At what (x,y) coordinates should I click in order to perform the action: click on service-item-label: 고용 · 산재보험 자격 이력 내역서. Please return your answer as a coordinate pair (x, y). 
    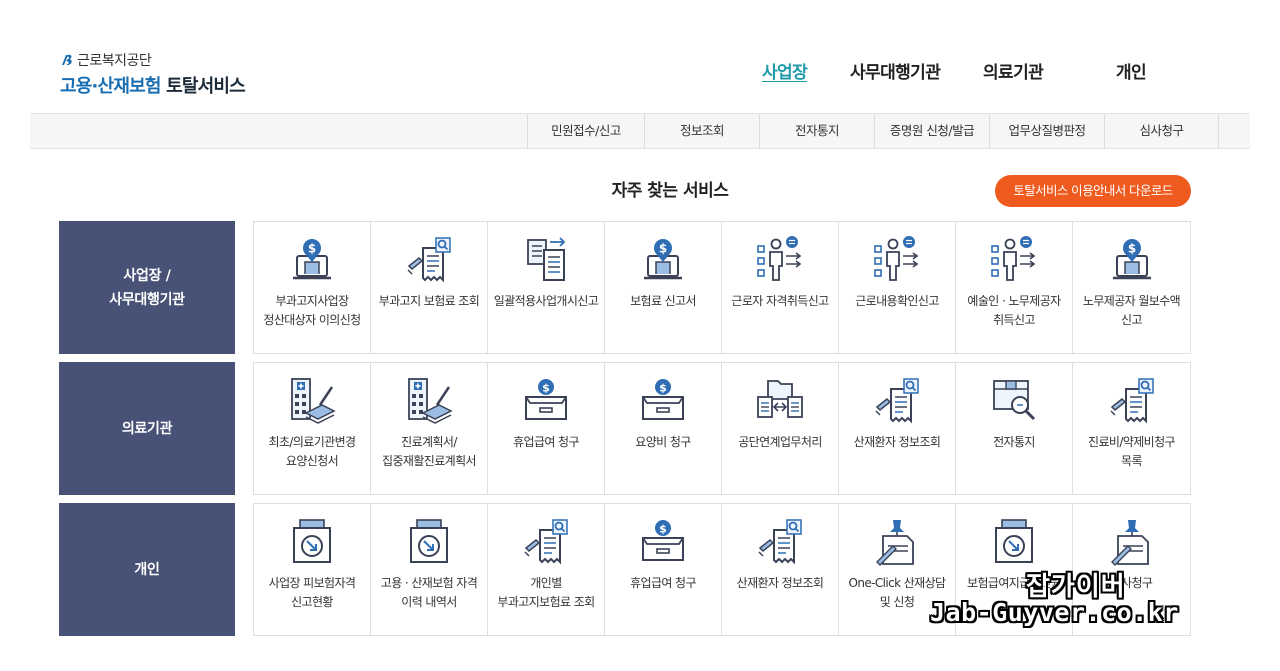
    Looking at the image, I should click on (429, 592).